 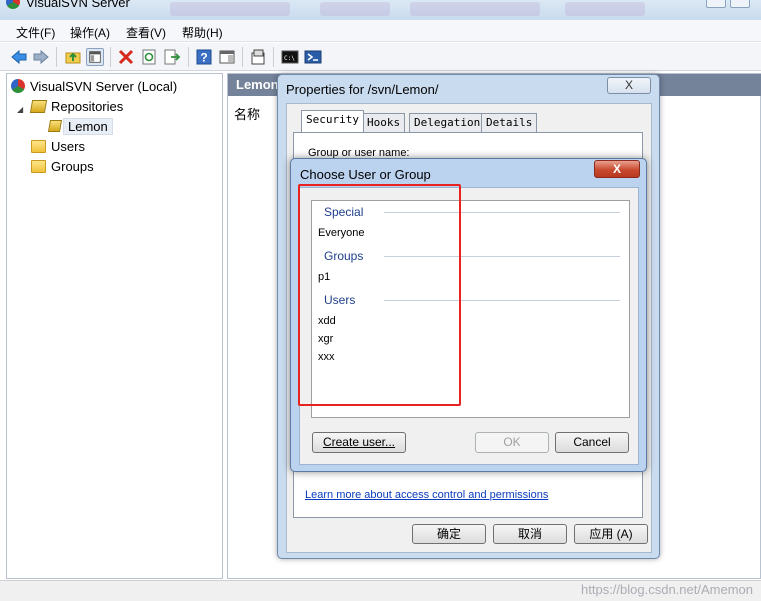 I want to click on list-item-xxx: xxx, so click(x=326, y=357).